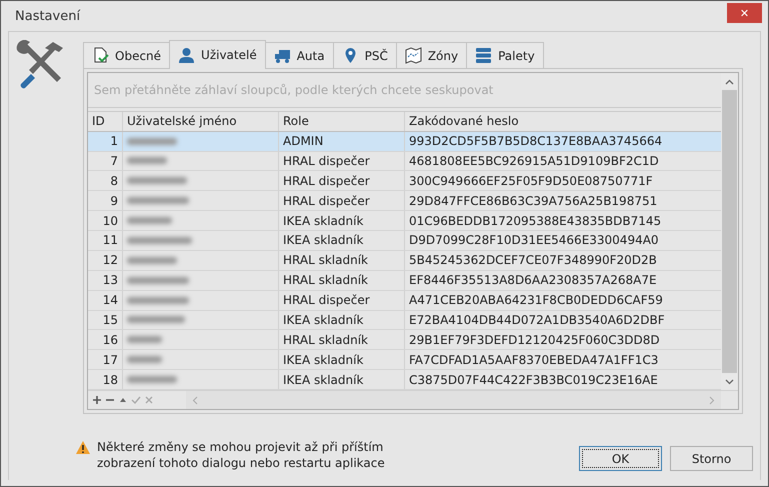 The height and width of the screenshot is (487, 769). I want to click on tab: Palety, so click(505, 55).